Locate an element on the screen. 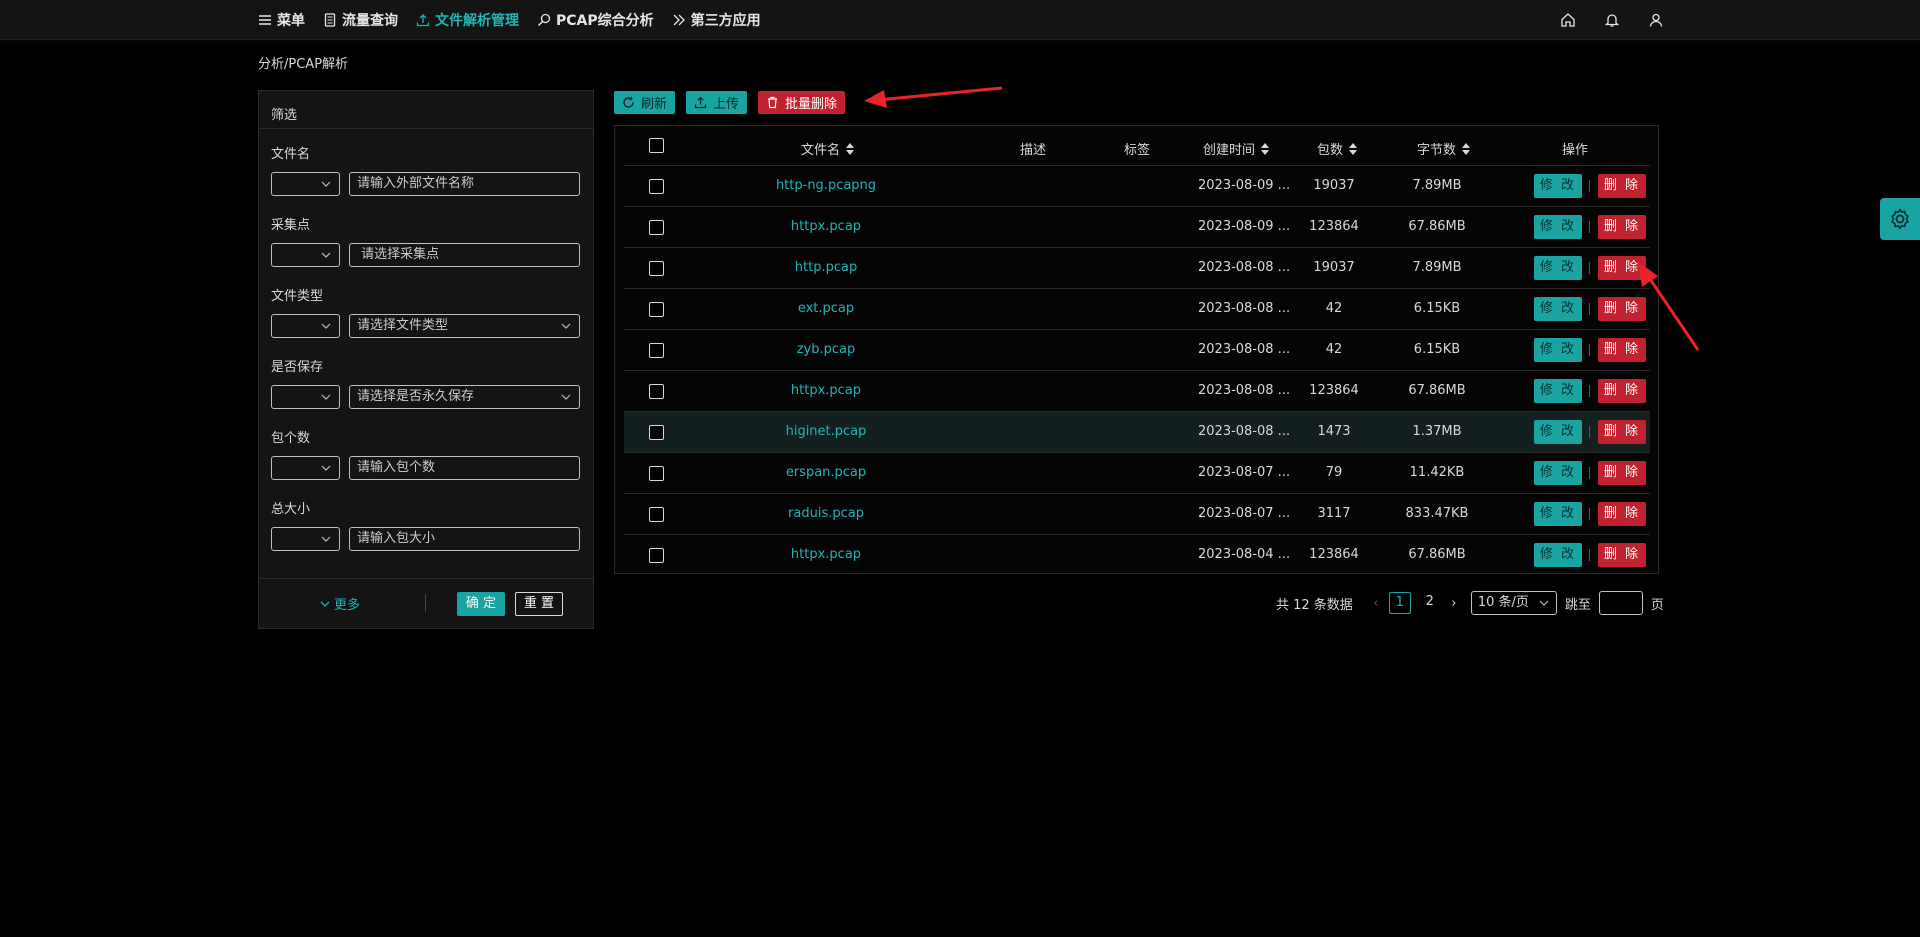 The height and width of the screenshot is (937, 1920). filename-link: raduis.pcap is located at coordinates (826, 513).